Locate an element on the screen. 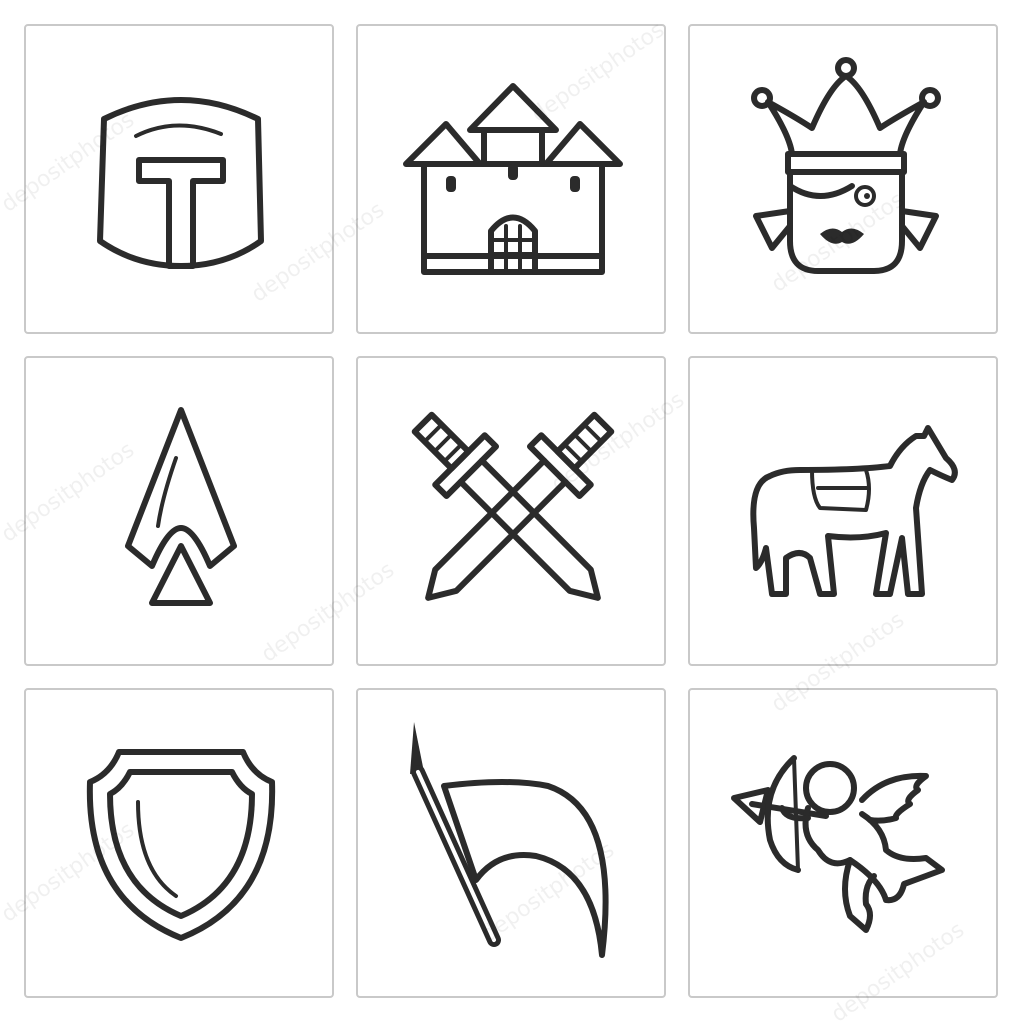 This screenshot has height=1028, width=1024. crossed-swords-icon is located at coordinates (513, 506).